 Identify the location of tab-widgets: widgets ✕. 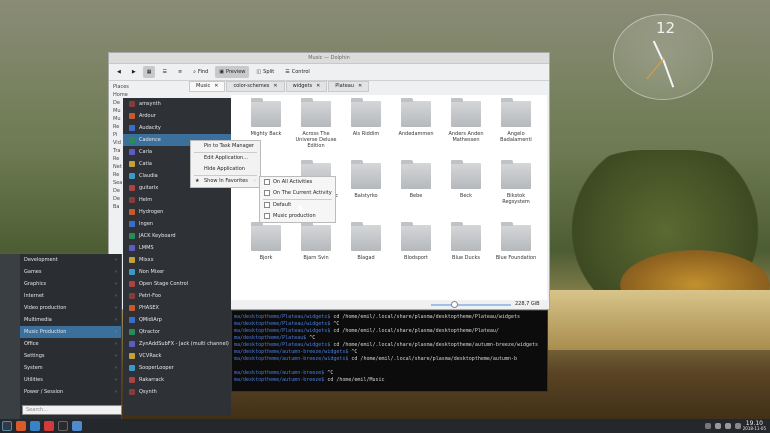
(306, 86).